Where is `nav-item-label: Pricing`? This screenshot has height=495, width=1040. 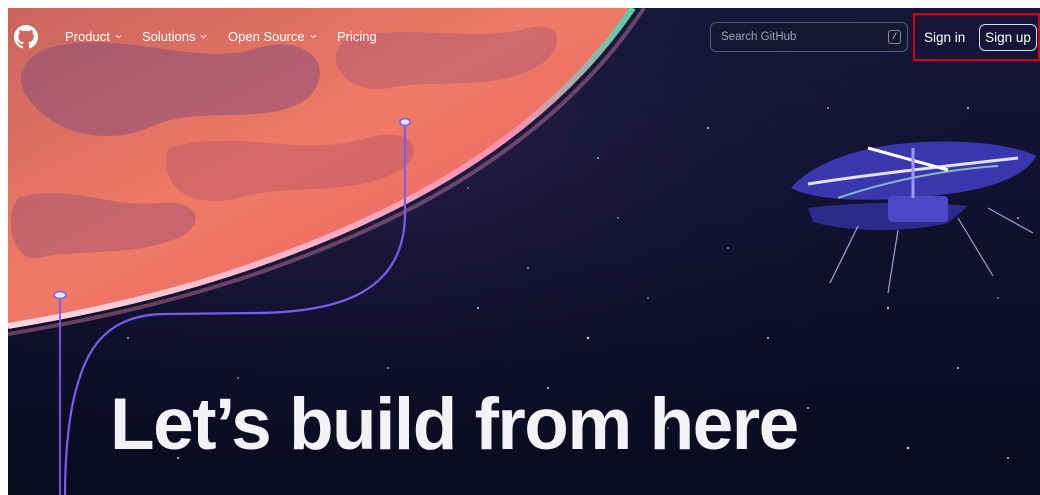
nav-item-label: Pricing is located at coordinates (357, 36).